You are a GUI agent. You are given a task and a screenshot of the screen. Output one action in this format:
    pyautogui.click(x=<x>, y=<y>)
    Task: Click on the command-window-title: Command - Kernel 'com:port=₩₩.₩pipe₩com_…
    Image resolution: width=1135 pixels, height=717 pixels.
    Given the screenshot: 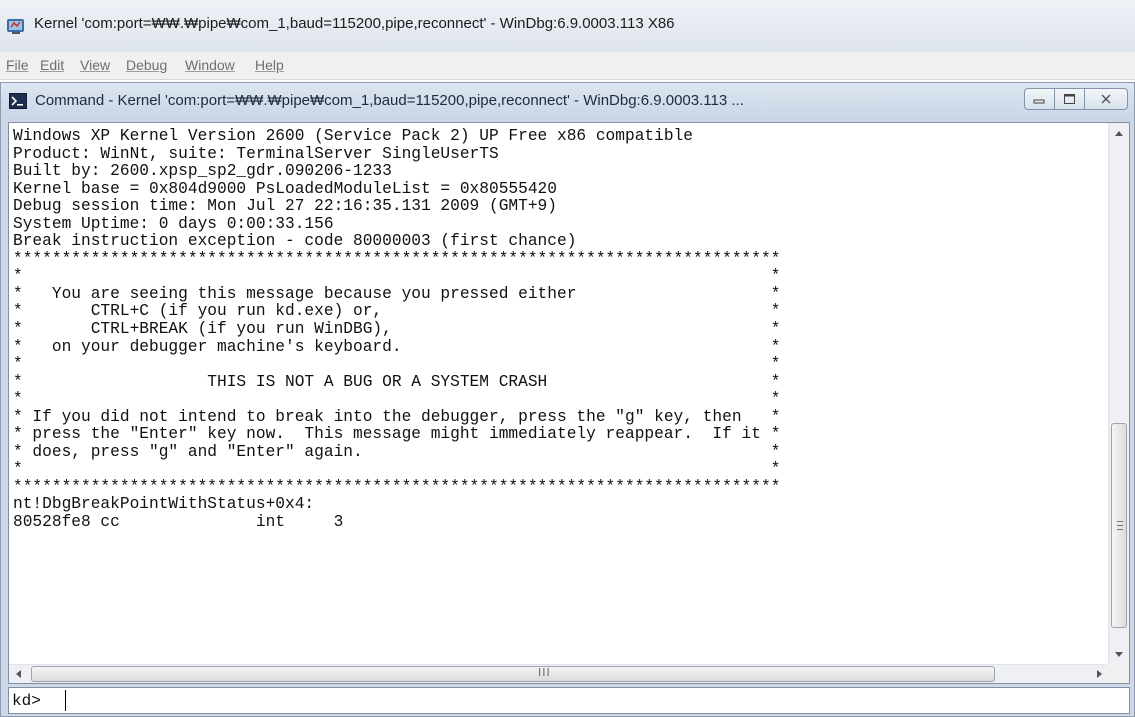 What is the action you would take?
    pyautogui.click(x=389, y=100)
    